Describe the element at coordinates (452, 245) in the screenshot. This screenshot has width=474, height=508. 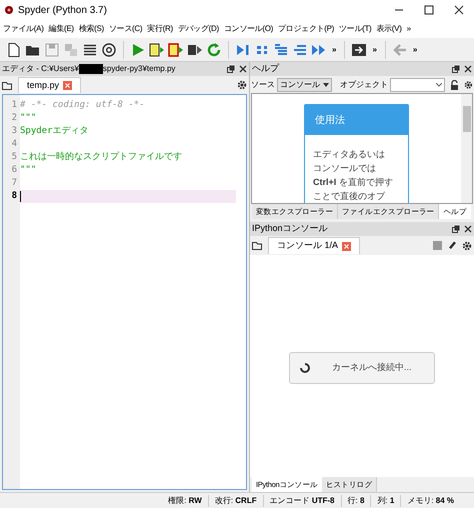
I see `eraser-icon` at that location.